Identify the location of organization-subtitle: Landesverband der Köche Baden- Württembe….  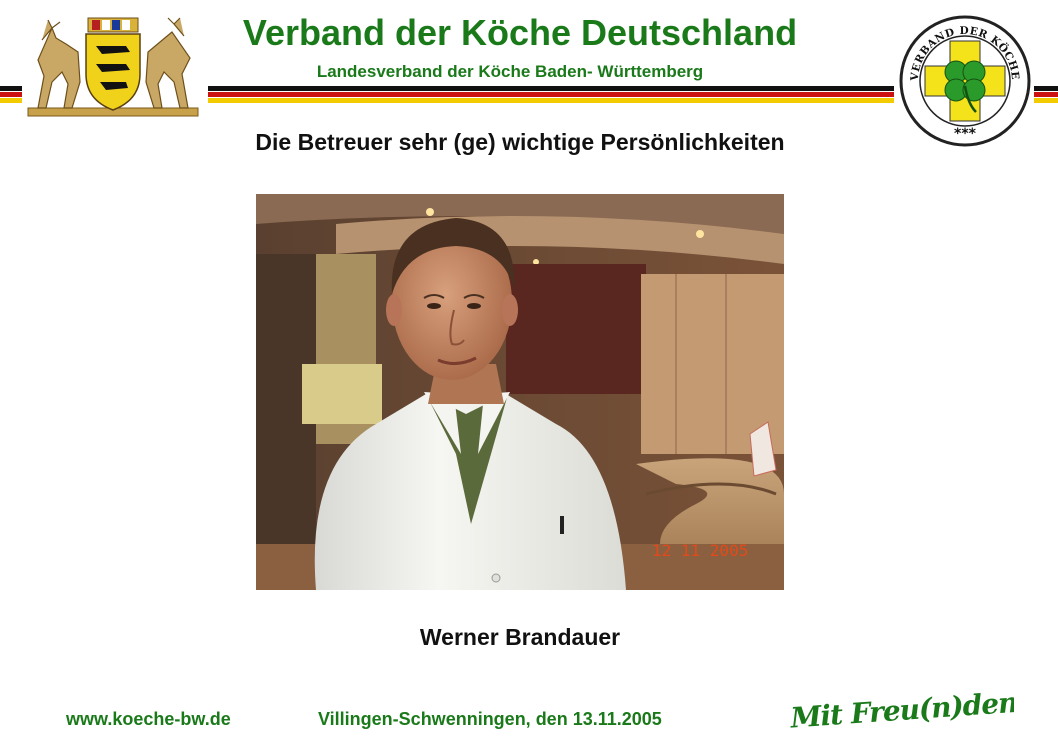
(510, 71).